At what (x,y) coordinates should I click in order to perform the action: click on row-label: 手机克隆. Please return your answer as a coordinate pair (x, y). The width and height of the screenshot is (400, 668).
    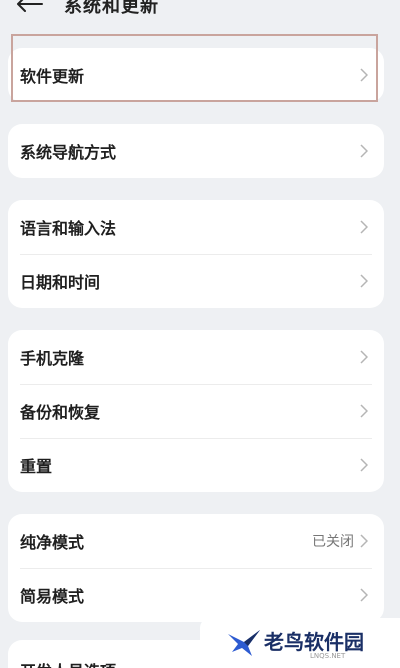
    Looking at the image, I should click on (52, 358).